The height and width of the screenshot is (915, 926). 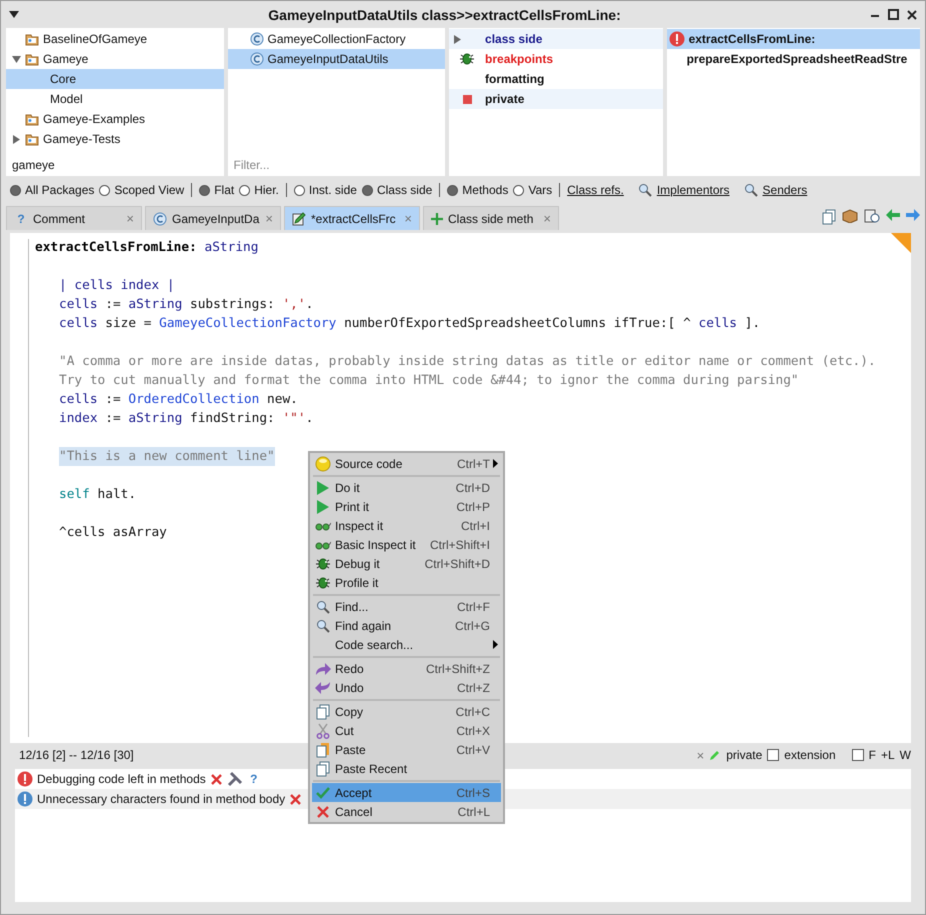 What do you see at coordinates (178, 400) in the screenshot?
I see `code-line: cells := OrderedCollection new.` at bounding box center [178, 400].